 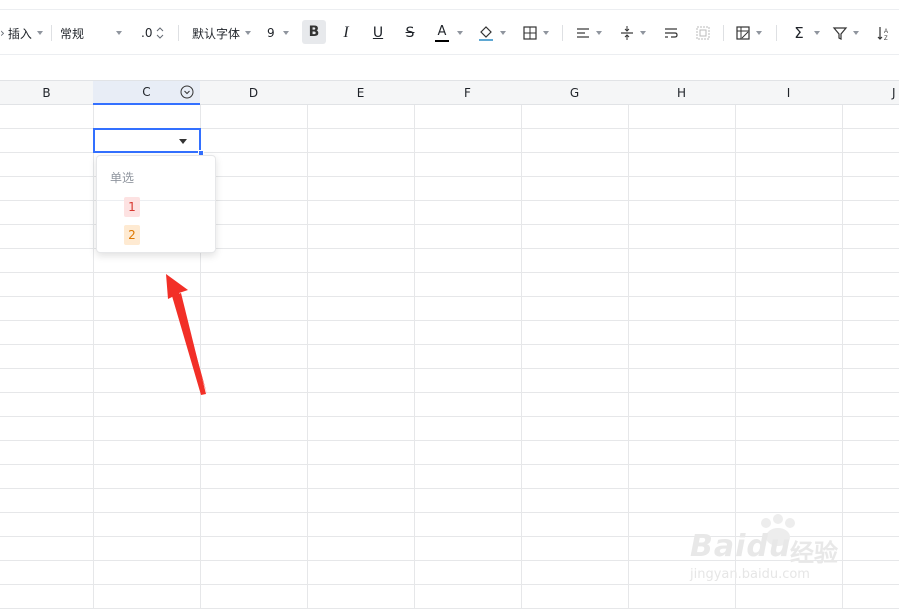 I want to click on column-header-d: D, so click(x=254, y=92).